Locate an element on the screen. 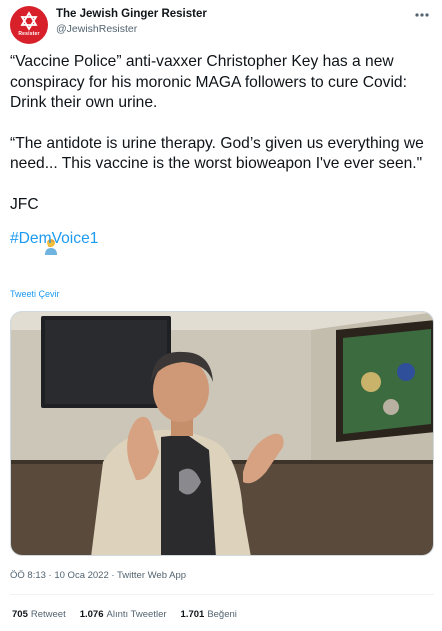  retweets-count: 705 is located at coordinates (20, 614).